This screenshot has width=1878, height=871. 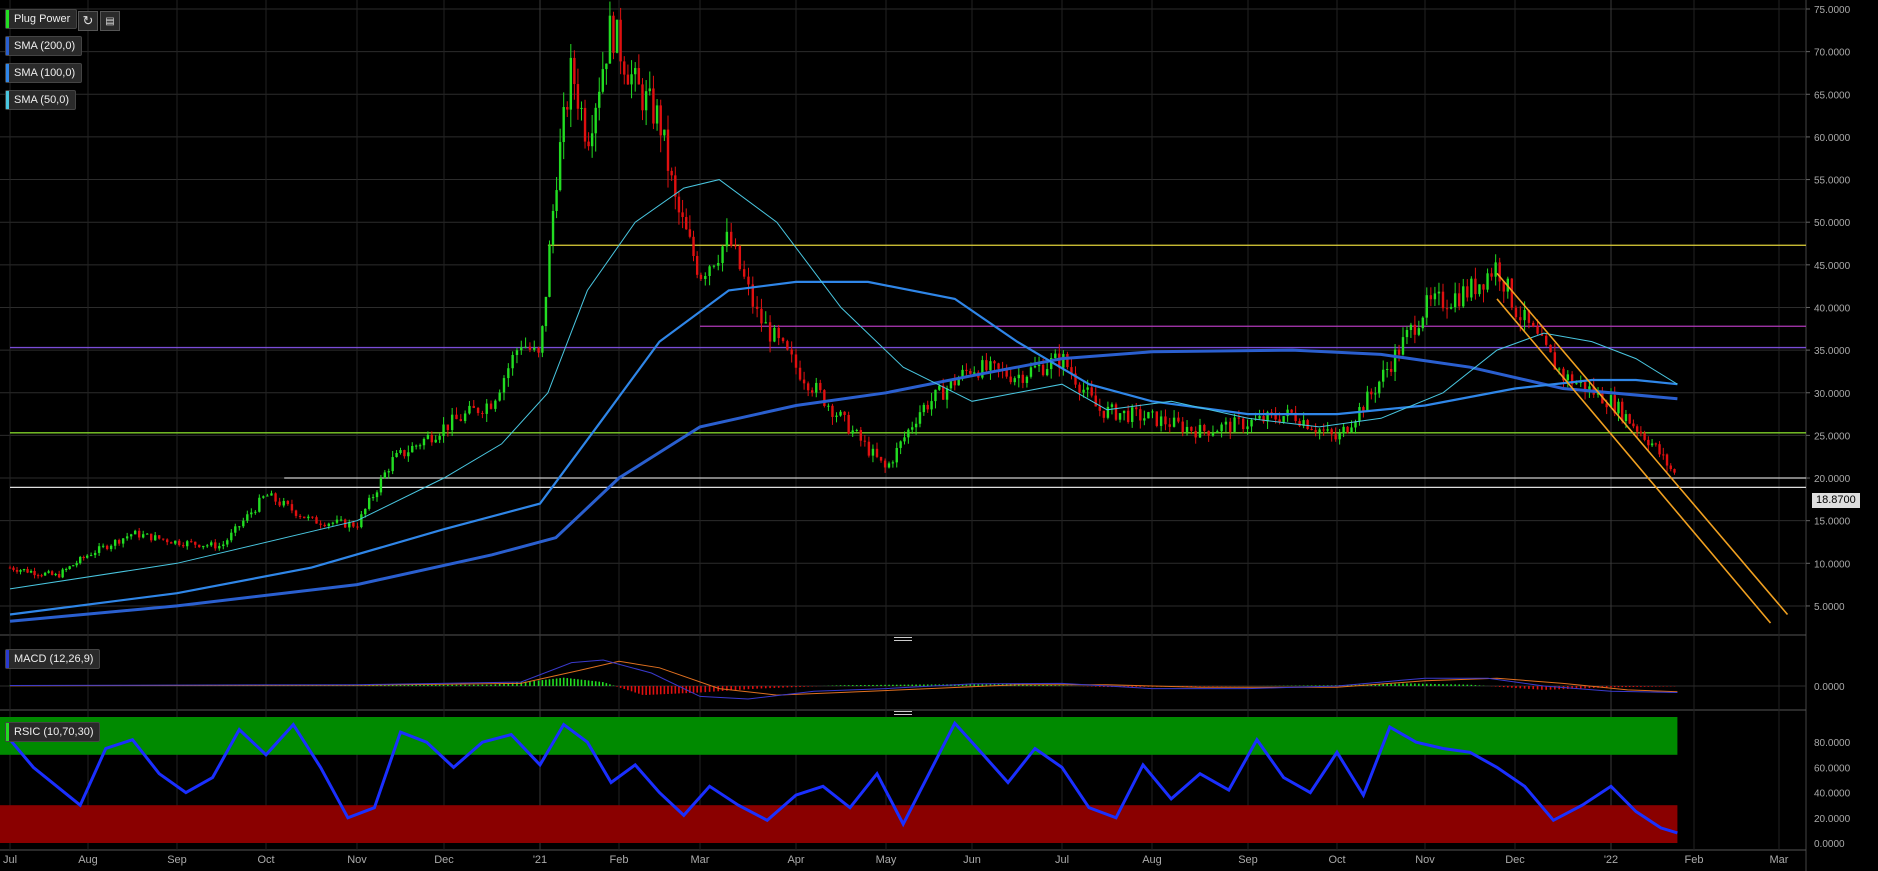 I want to click on price-tick-label: 50.0000, so click(x=1832, y=223).